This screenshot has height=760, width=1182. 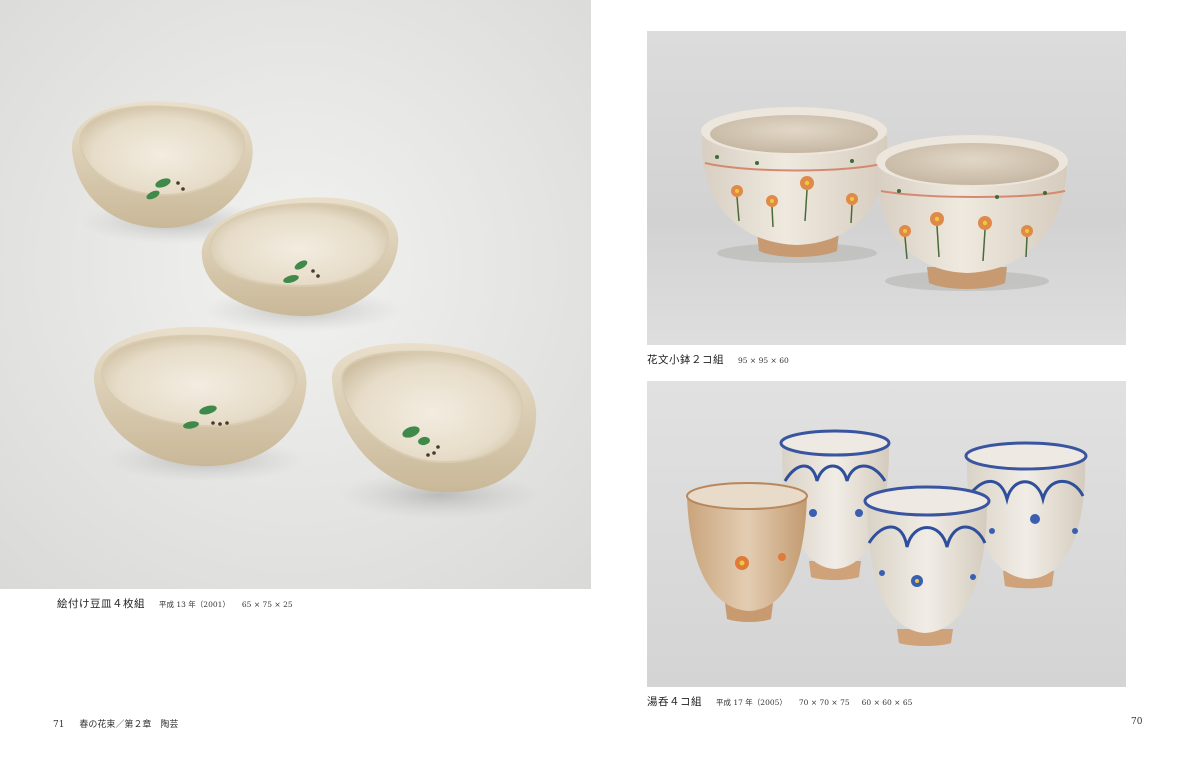 What do you see at coordinates (267, 604) in the screenshot?
I see `caption-size: 65 × 75 × 25` at bounding box center [267, 604].